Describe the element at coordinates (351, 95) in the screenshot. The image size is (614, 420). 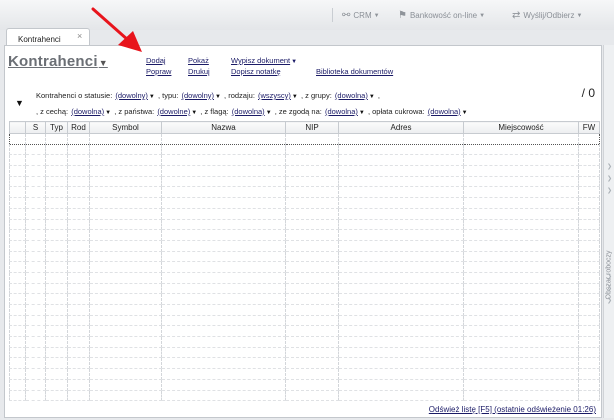
I see `group-filter: (dowolna)` at that location.